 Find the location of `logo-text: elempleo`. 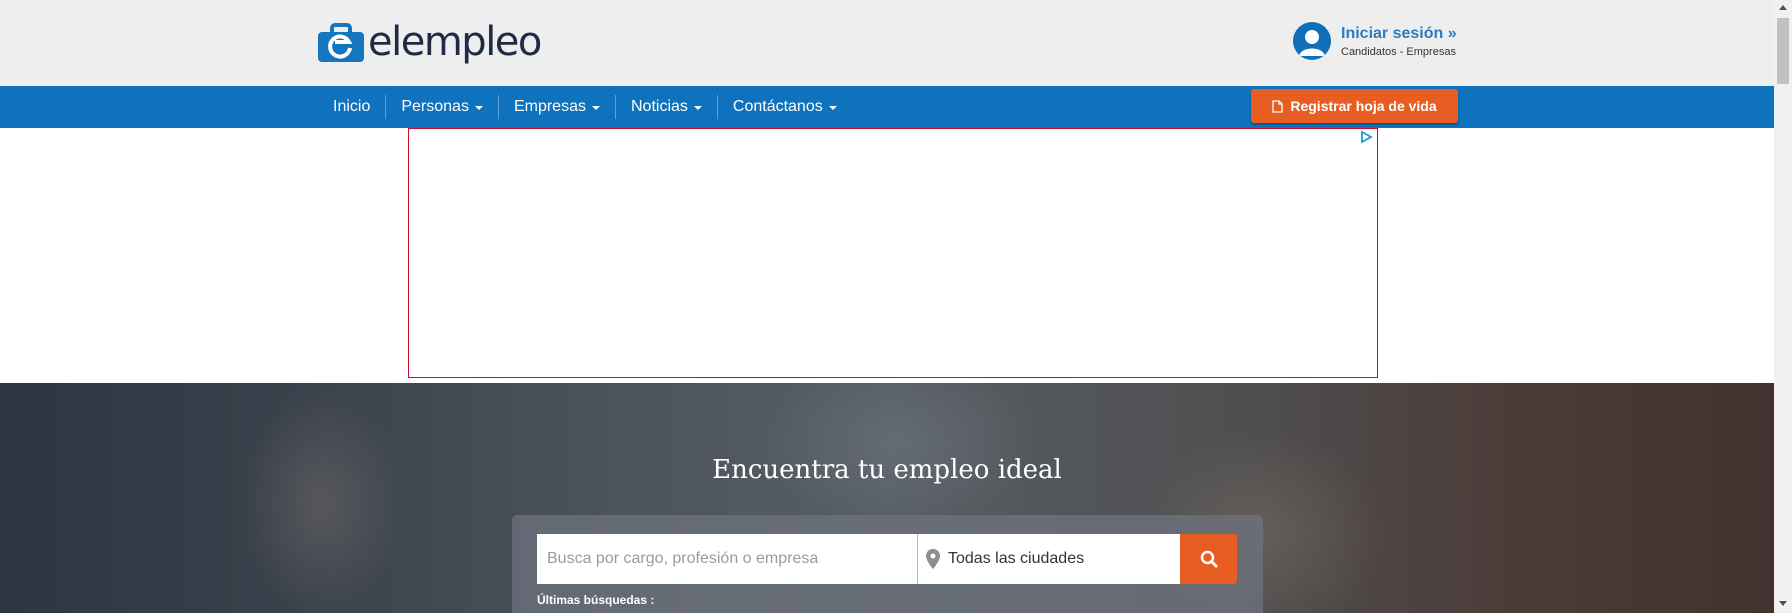

logo-text: elempleo is located at coordinates (455, 42).